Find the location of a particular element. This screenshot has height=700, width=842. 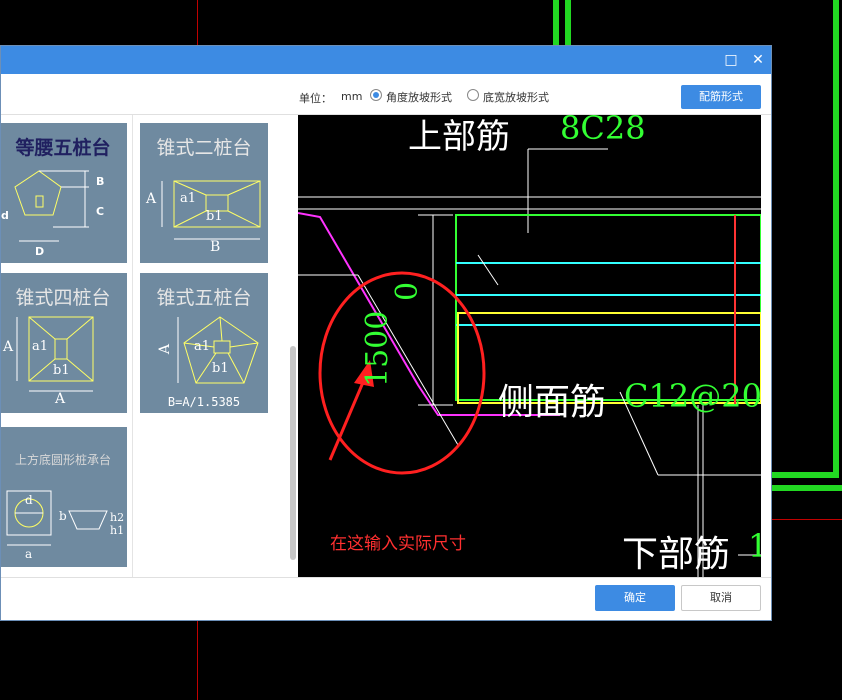

annotation-text: 在这输入实际尺寸 is located at coordinates (398, 544).